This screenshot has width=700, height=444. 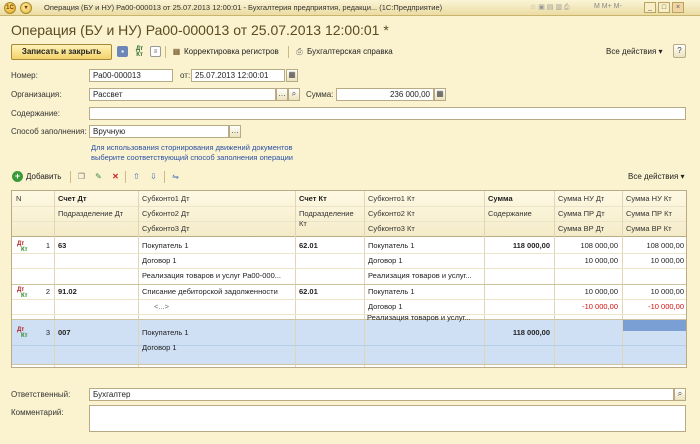 I want to click on col-pr-kt: Сумма ПР Кт, so click(x=649, y=213).